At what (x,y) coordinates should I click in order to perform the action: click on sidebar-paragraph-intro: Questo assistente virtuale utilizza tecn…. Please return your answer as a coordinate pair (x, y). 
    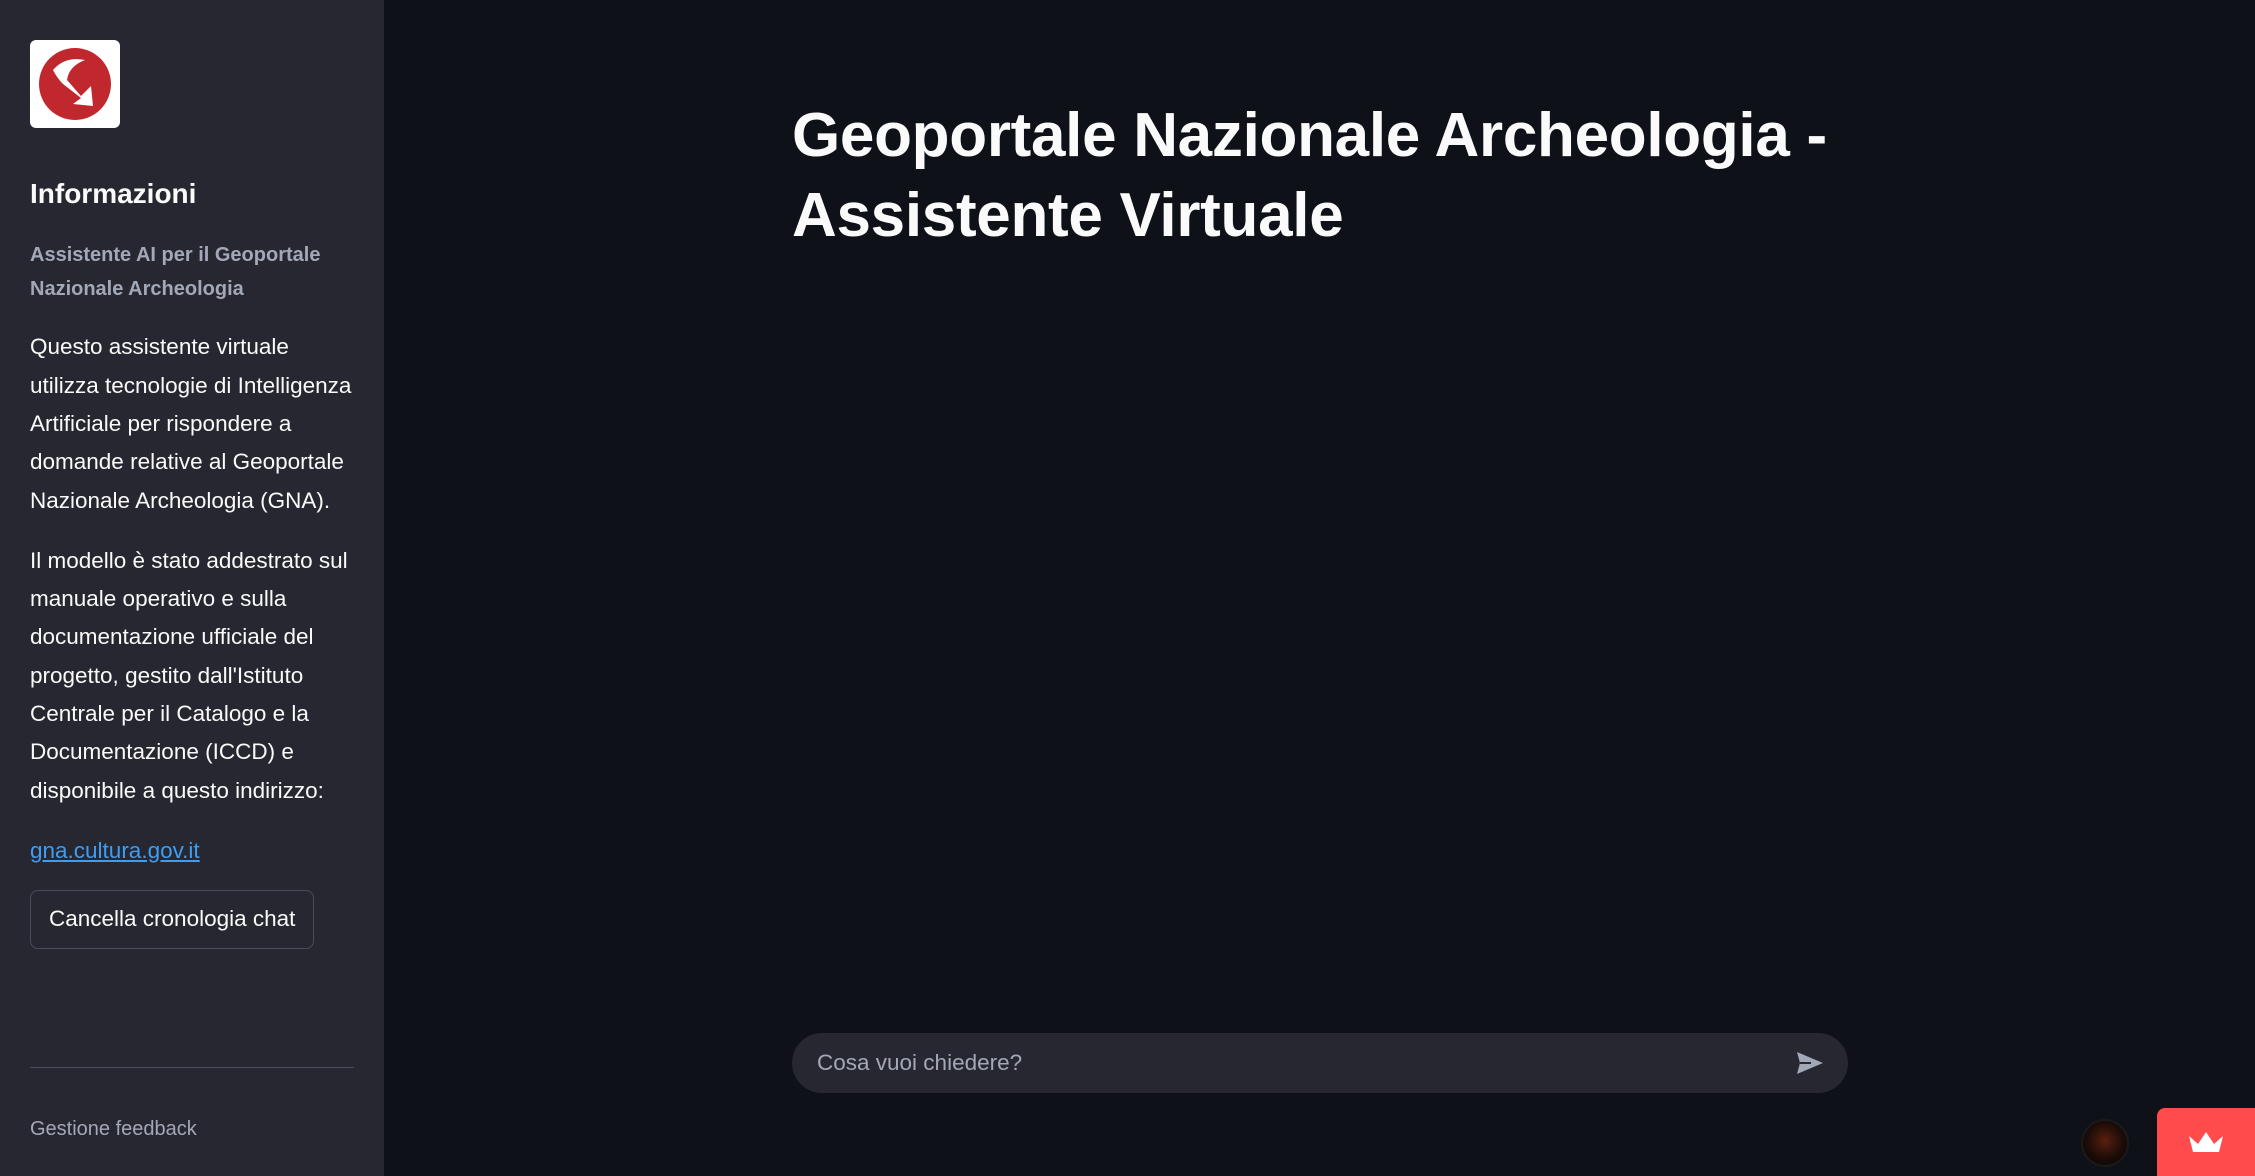
    Looking at the image, I should click on (191, 423).